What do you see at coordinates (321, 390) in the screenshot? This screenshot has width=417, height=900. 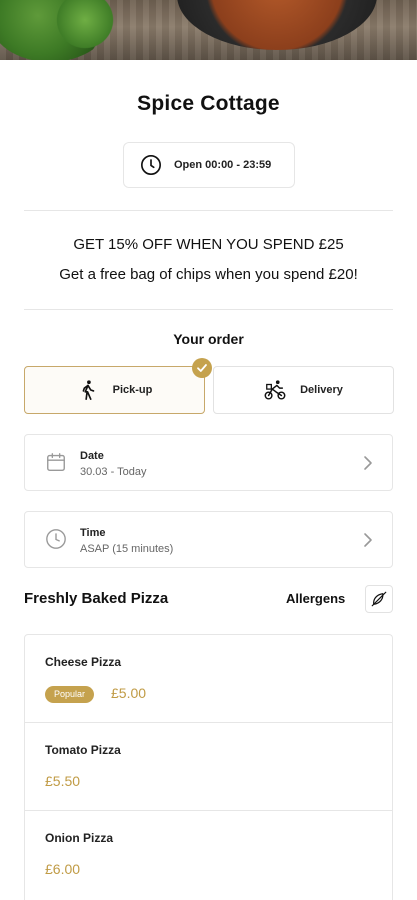 I see `delivery-label: Delivery` at bounding box center [321, 390].